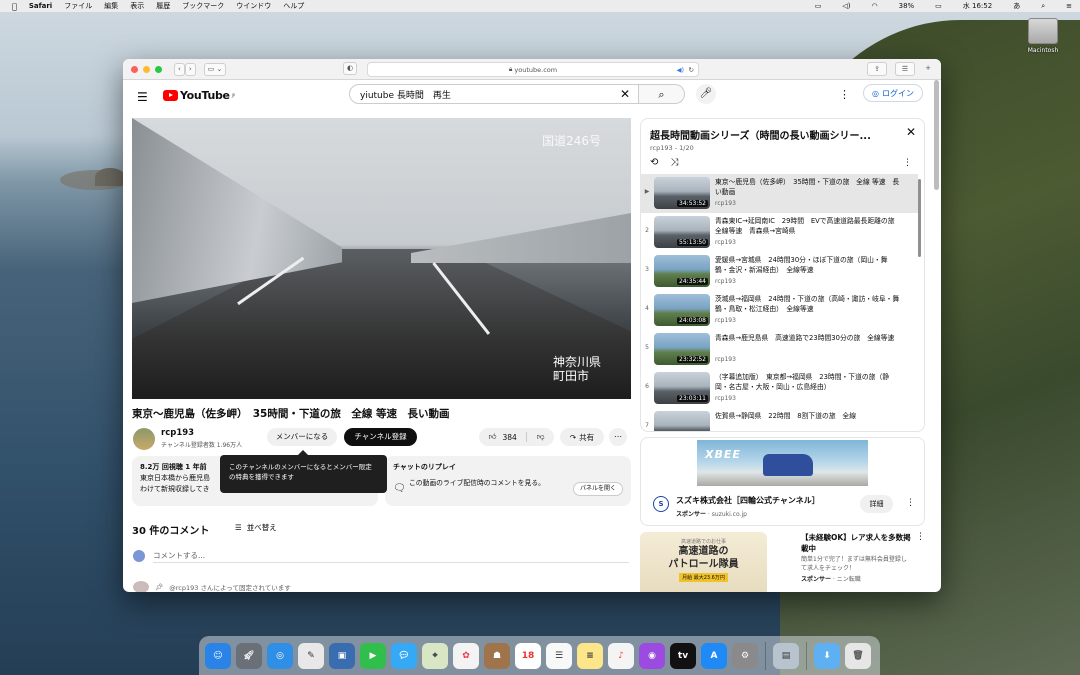  I want to click on menu-window: ウインドウ, so click(253, 6).